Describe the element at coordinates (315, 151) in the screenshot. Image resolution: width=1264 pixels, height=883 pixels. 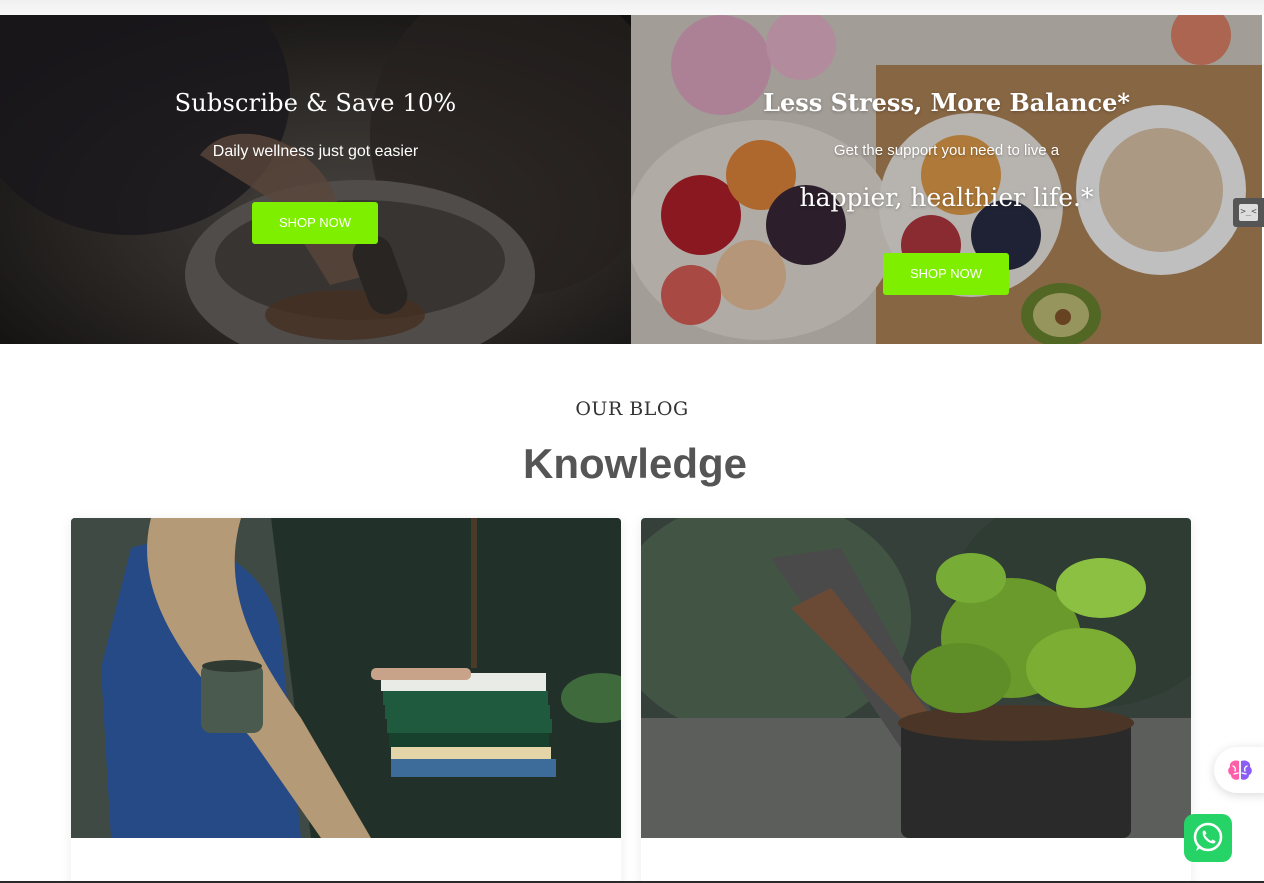
I see `banner-subtitle: Daily wellness just got easier` at that location.